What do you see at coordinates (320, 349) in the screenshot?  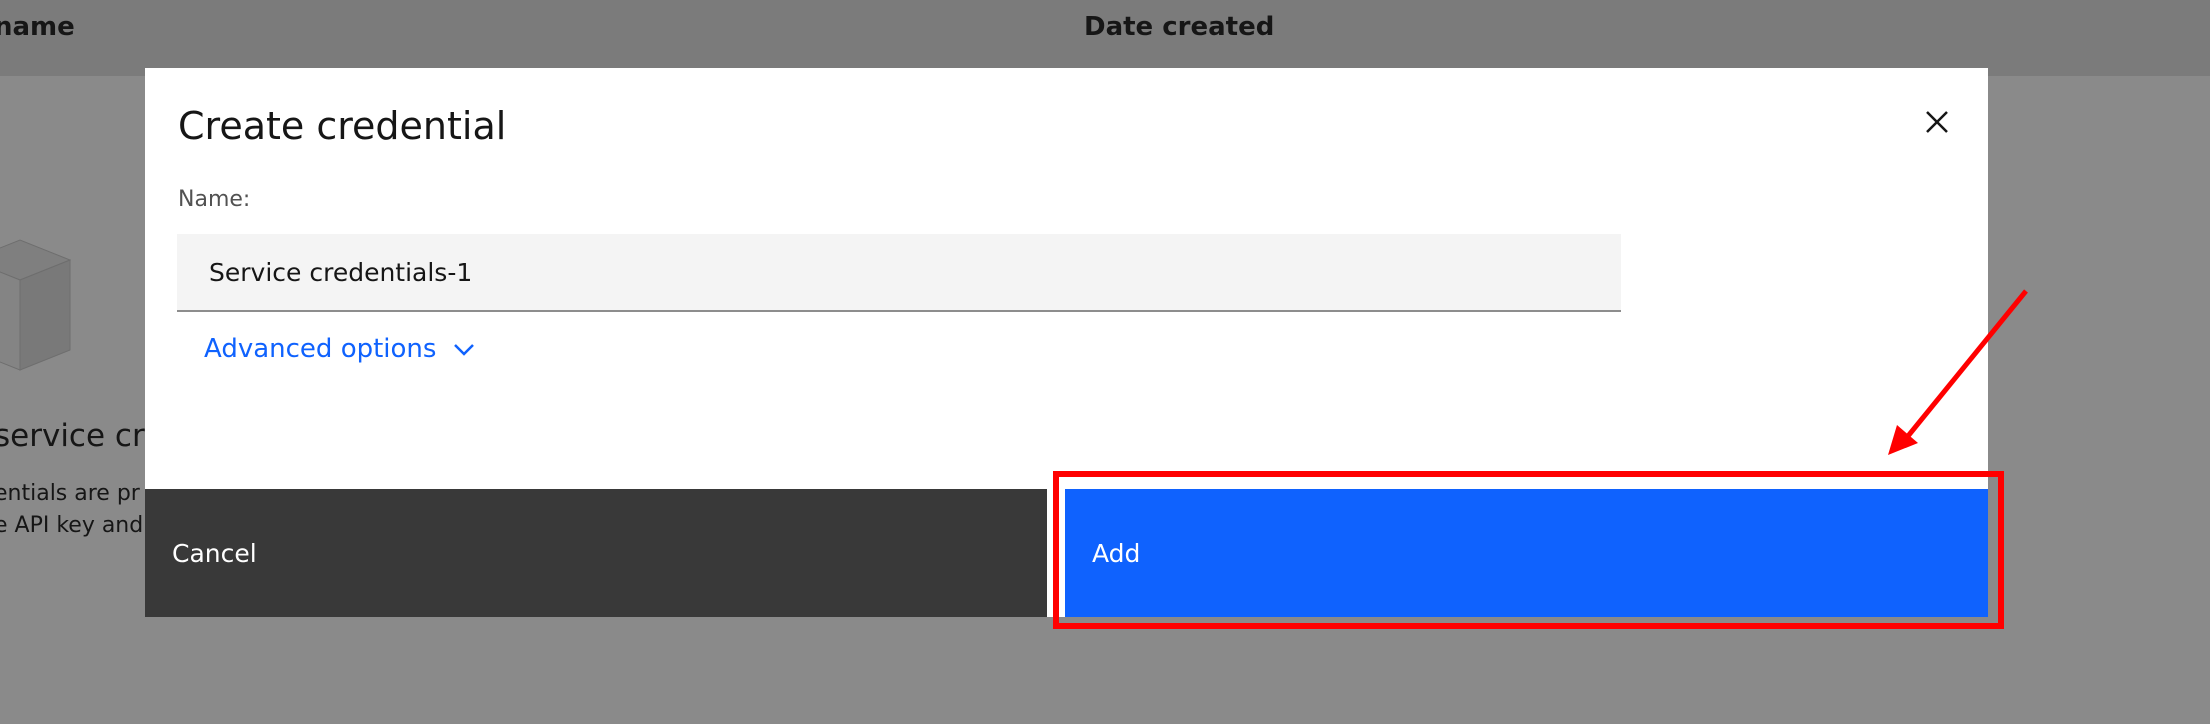 I see `advanced-options-label: Advanced options` at bounding box center [320, 349].